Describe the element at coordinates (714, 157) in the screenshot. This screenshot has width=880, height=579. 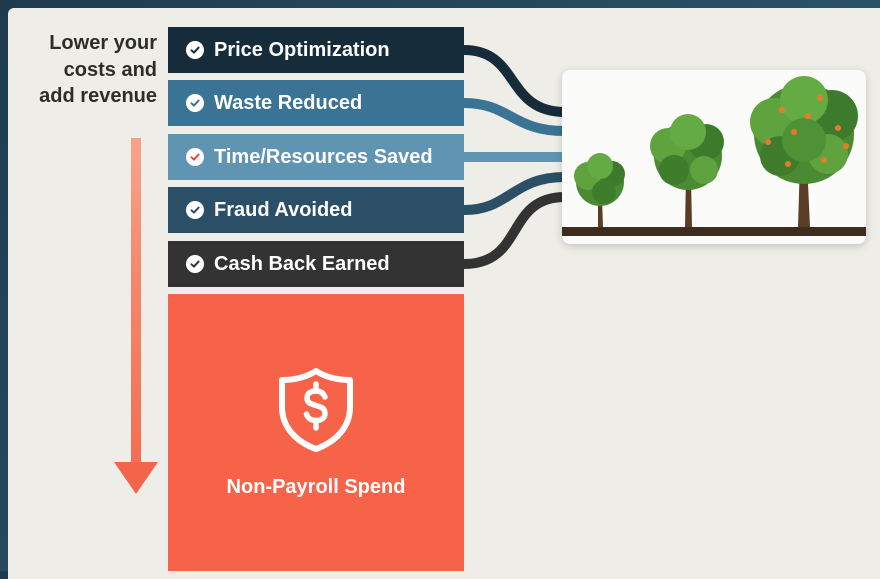
I see `growing-trees-illustration` at that location.